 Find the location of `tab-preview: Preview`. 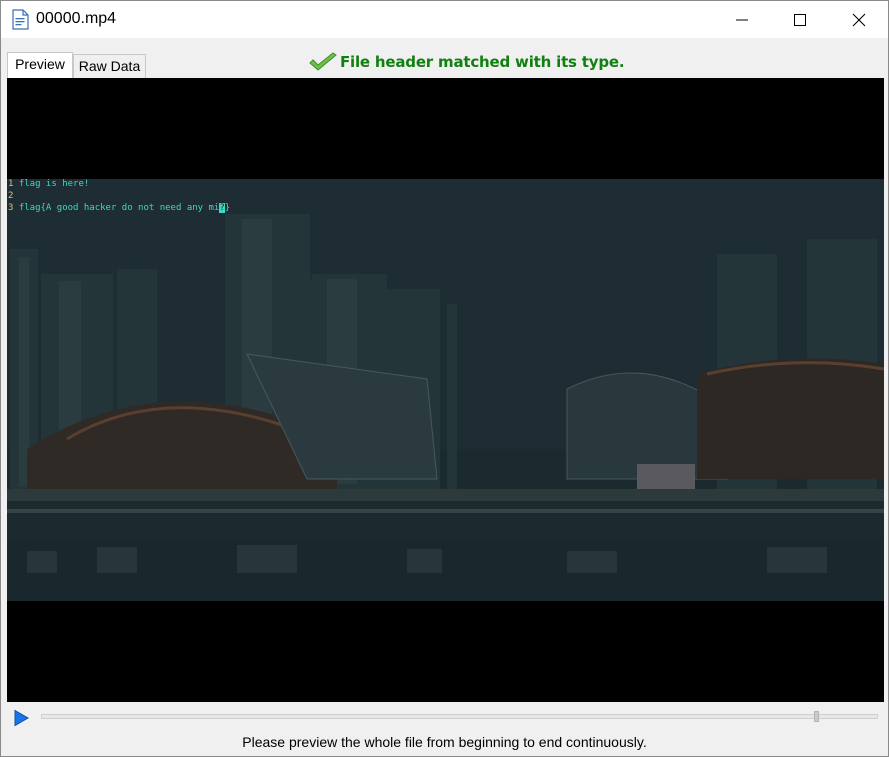

tab-preview: Preview is located at coordinates (40, 65).